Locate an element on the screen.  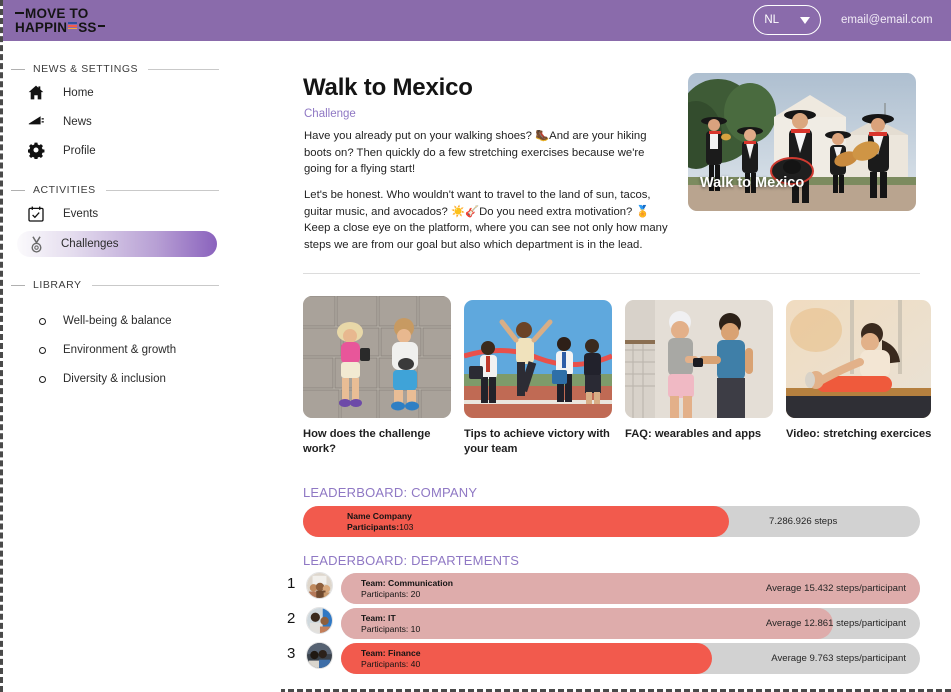
sidebar-item-label: Profile is located at coordinates (79, 150).